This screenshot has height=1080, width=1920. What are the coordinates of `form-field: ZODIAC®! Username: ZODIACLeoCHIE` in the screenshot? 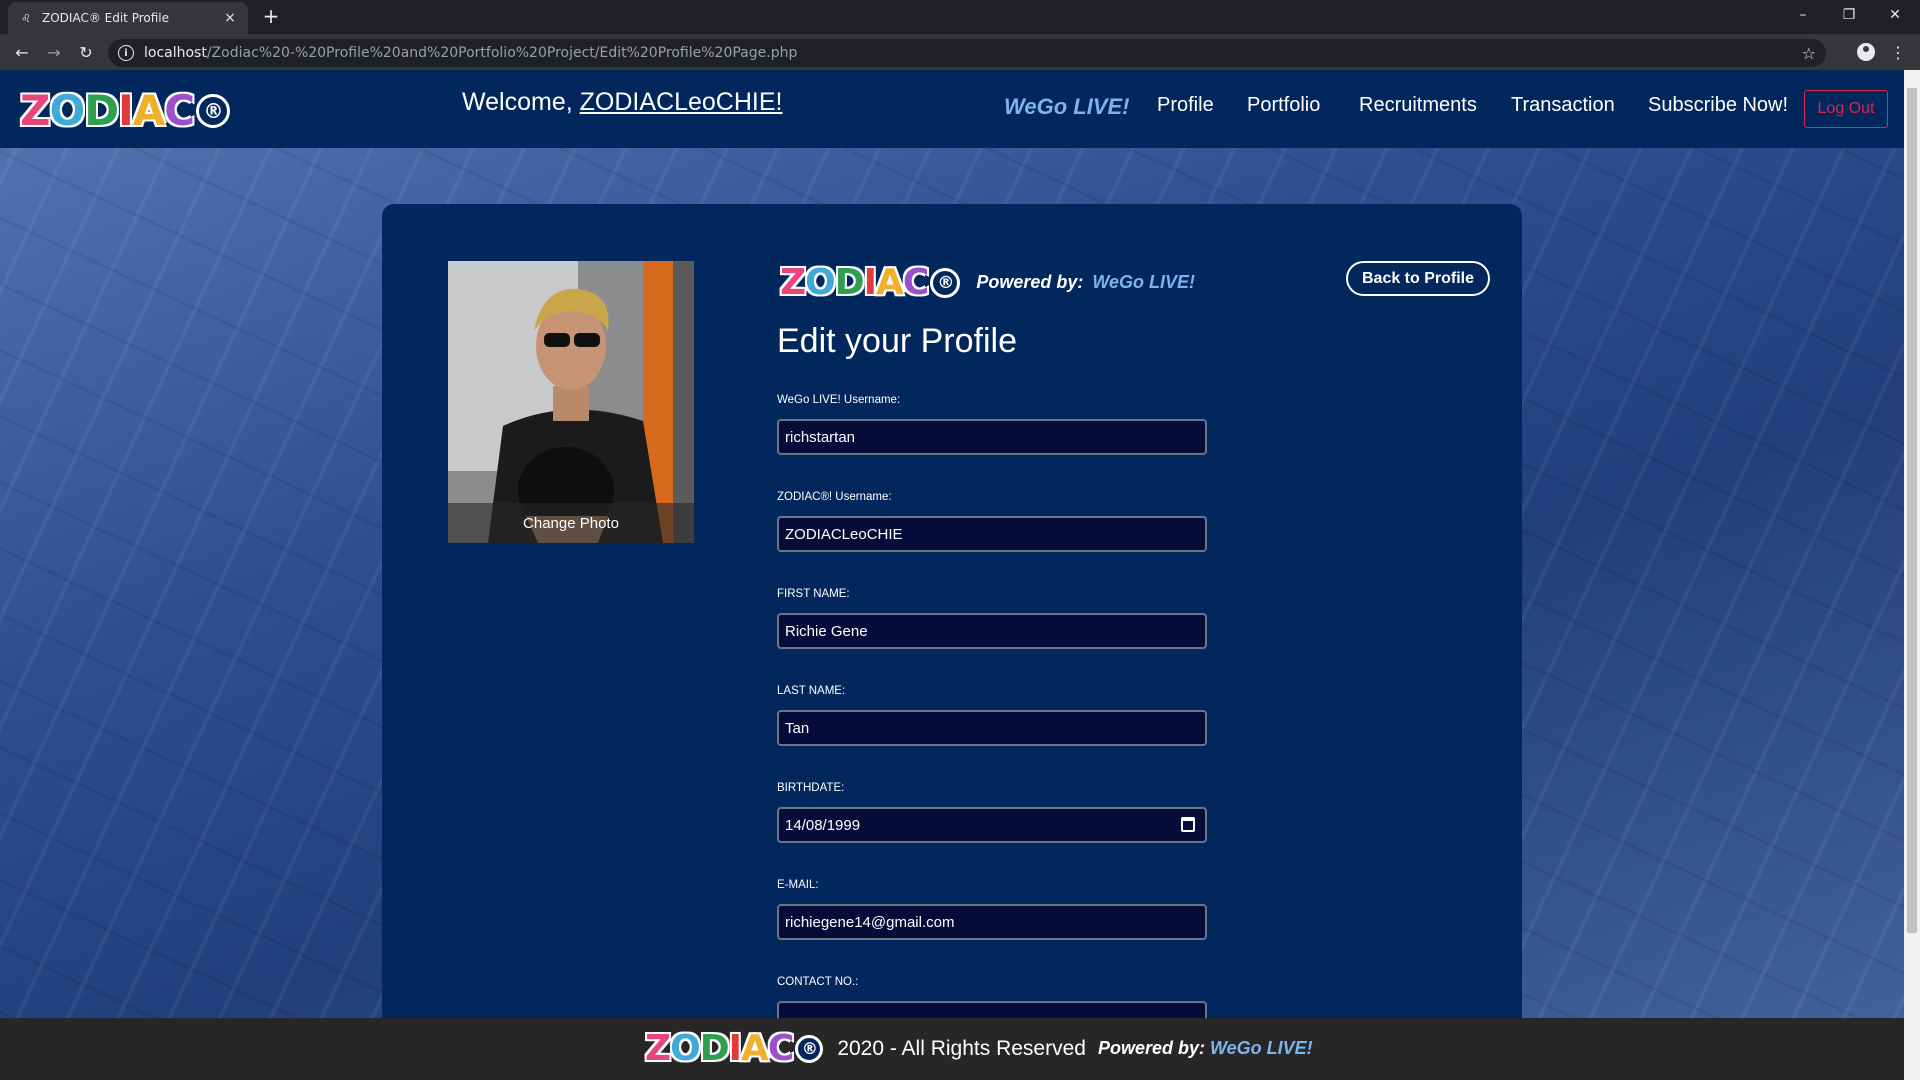 It's located at (997, 539).